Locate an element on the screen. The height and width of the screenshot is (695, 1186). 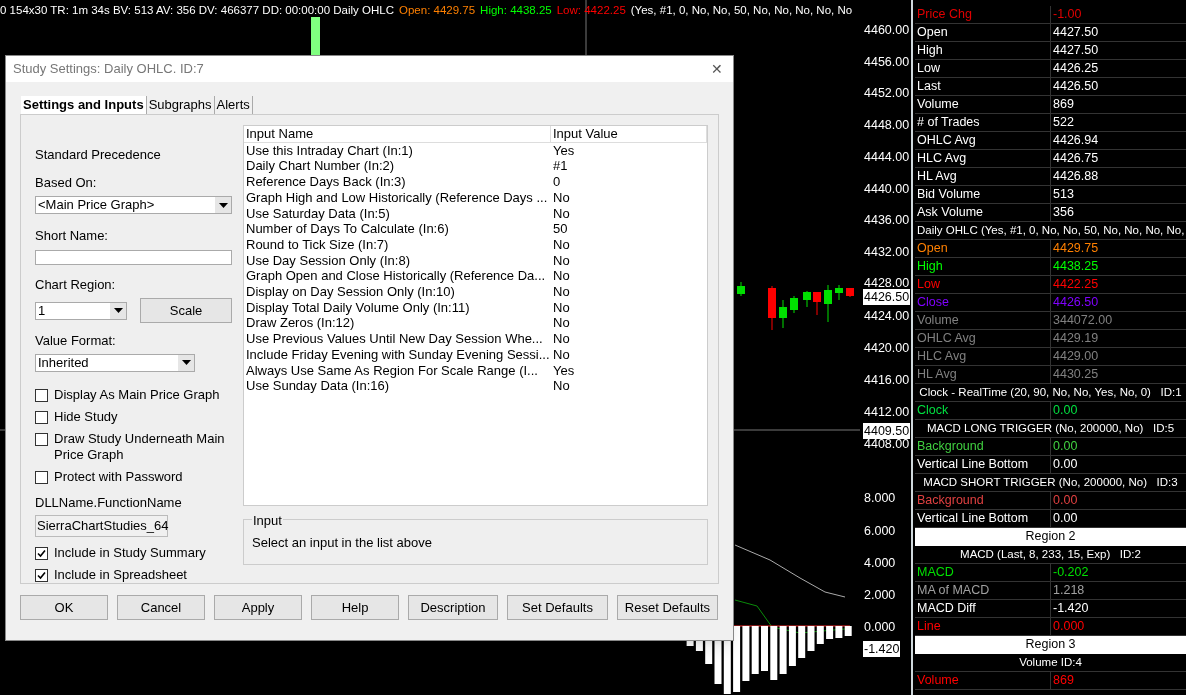
checkbox-label: Hide Study is located at coordinates (86, 416).